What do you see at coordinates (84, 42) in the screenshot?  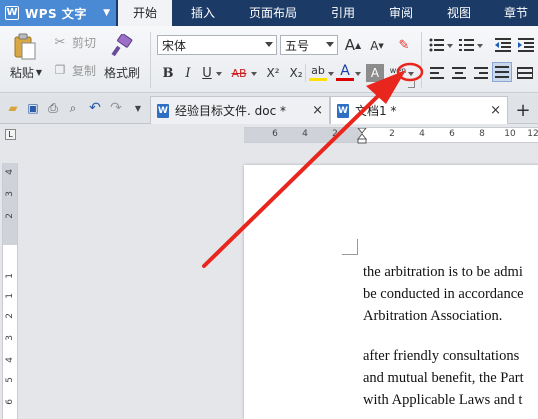 I see `cut-button: 剪切` at bounding box center [84, 42].